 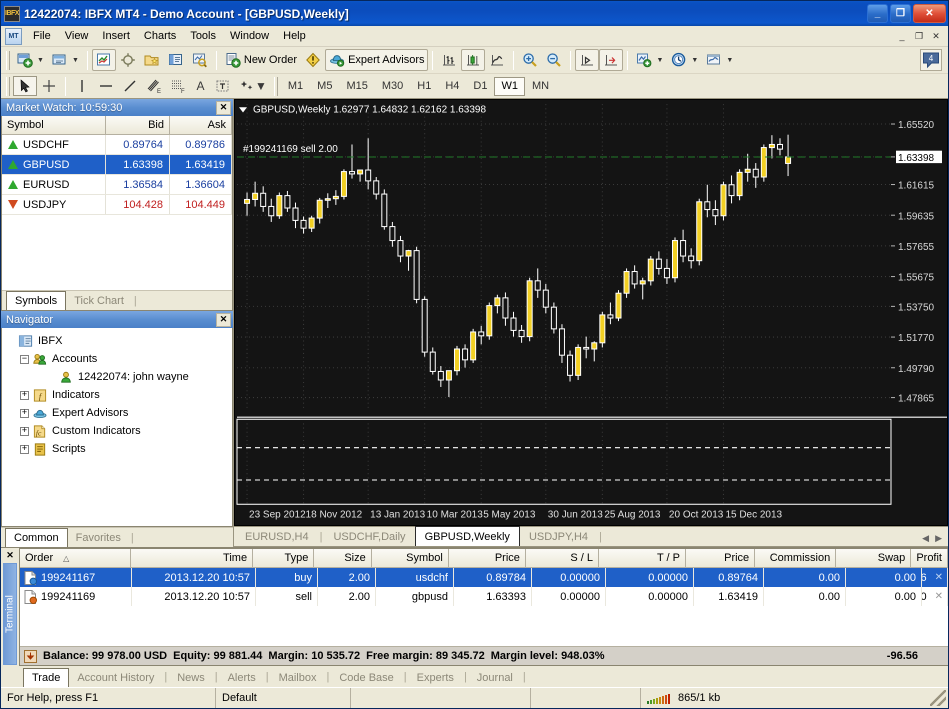 What do you see at coordinates (82, 86) in the screenshot?
I see `vertical-line-button` at bounding box center [82, 86].